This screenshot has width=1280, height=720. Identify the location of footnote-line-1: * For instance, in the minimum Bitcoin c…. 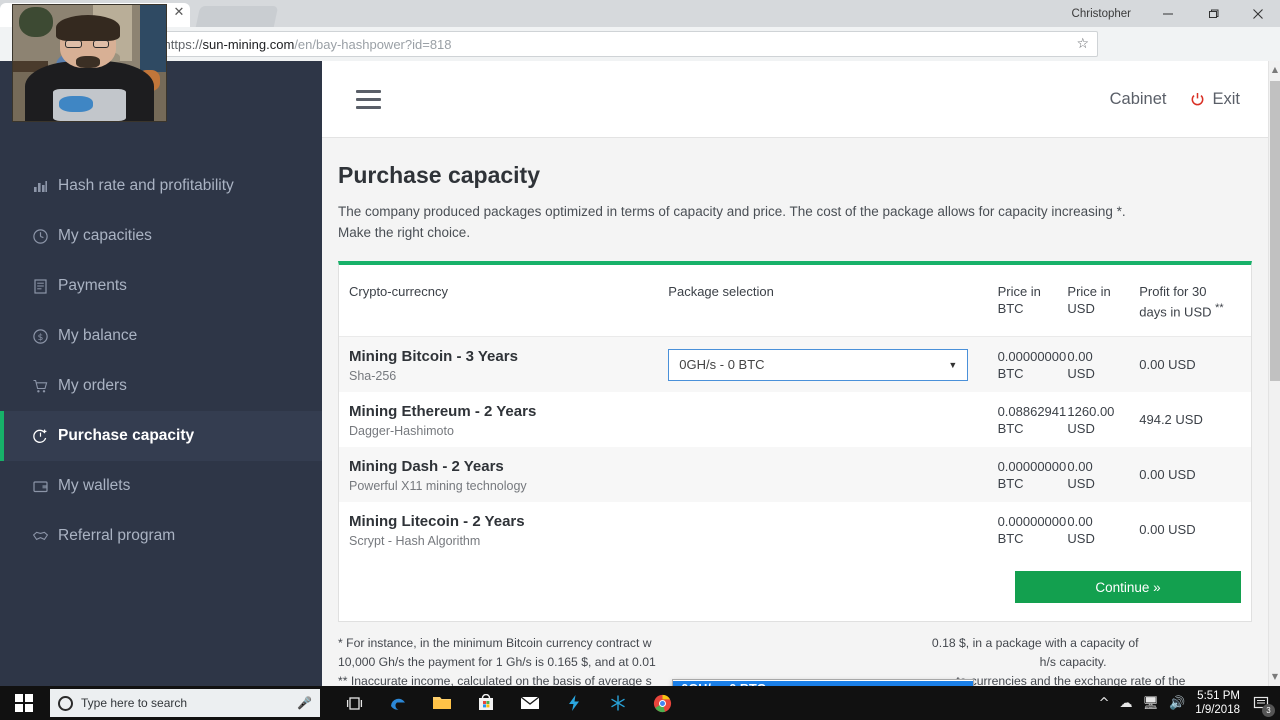
(738, 643).